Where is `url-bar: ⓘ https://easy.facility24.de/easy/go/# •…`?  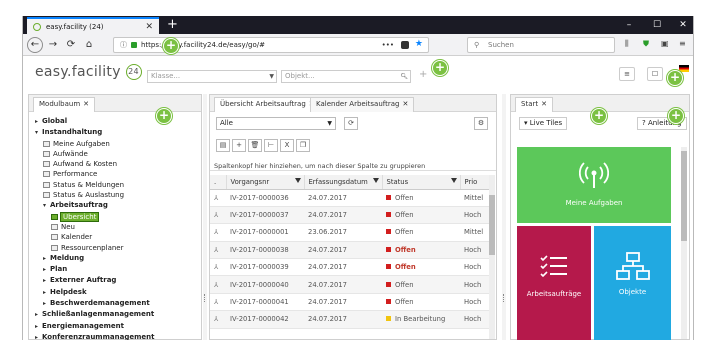 url-bar: ⓘ https://easy.facility24.de/easy/go/# •… is located at coordinates (271, 45).